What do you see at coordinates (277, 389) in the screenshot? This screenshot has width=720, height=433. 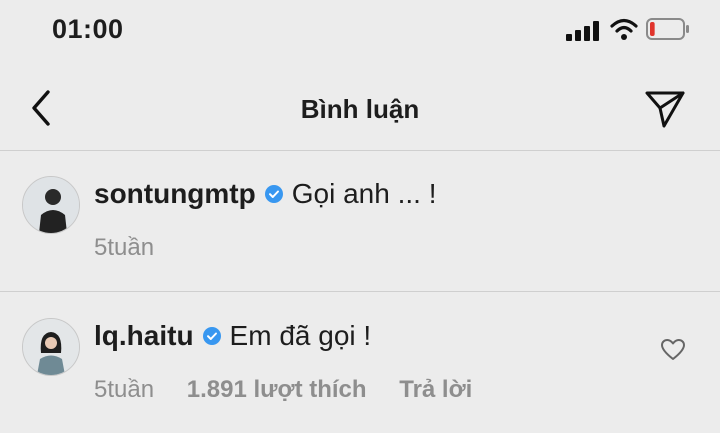 I see `like-count: 1.891 lượt thích` at bounding box center [277, 389].